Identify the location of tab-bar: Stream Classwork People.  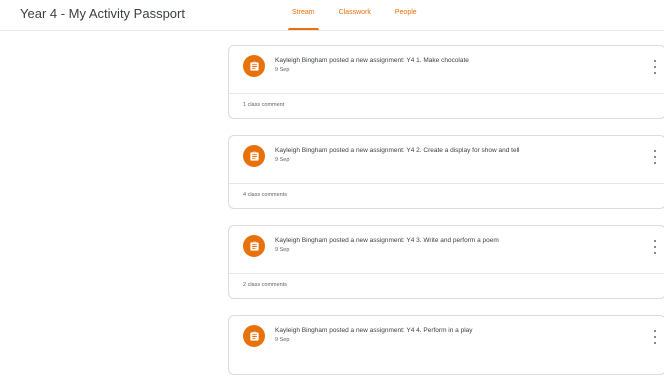
(354, 15).